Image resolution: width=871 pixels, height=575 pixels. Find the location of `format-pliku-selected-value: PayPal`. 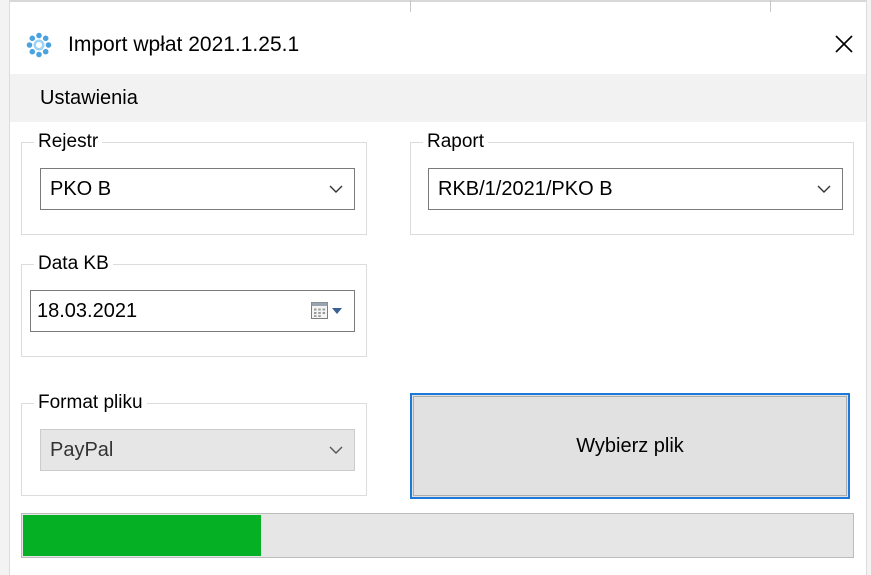

format-pliku-selected-value: PayPal is located at coordinates (82, 450).